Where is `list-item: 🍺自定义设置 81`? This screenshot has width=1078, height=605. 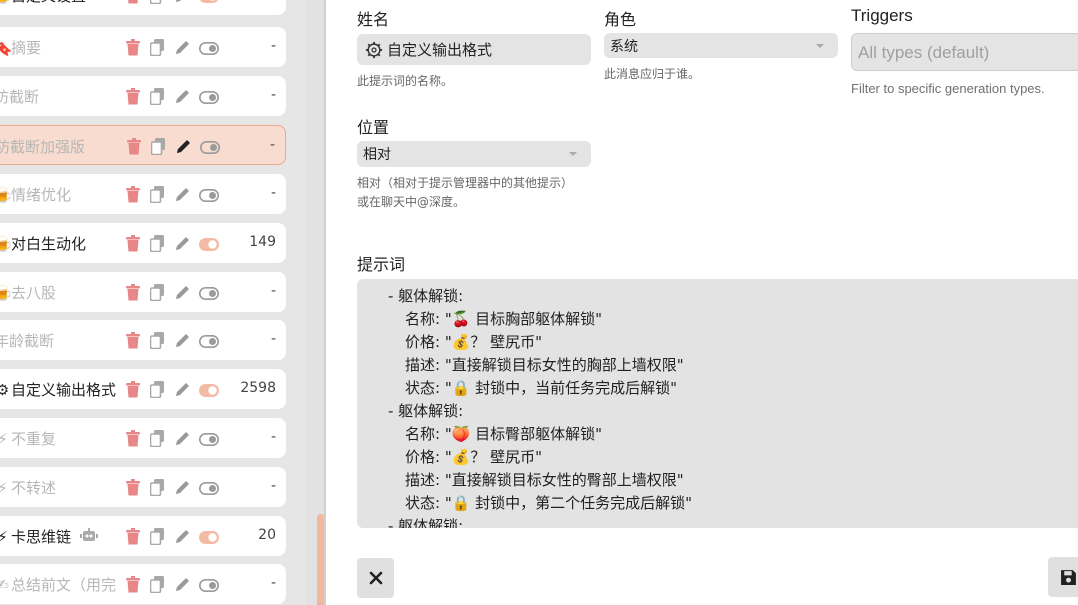 list-item: 🍺自定义设置 81 is located at coordinates (143, 7).